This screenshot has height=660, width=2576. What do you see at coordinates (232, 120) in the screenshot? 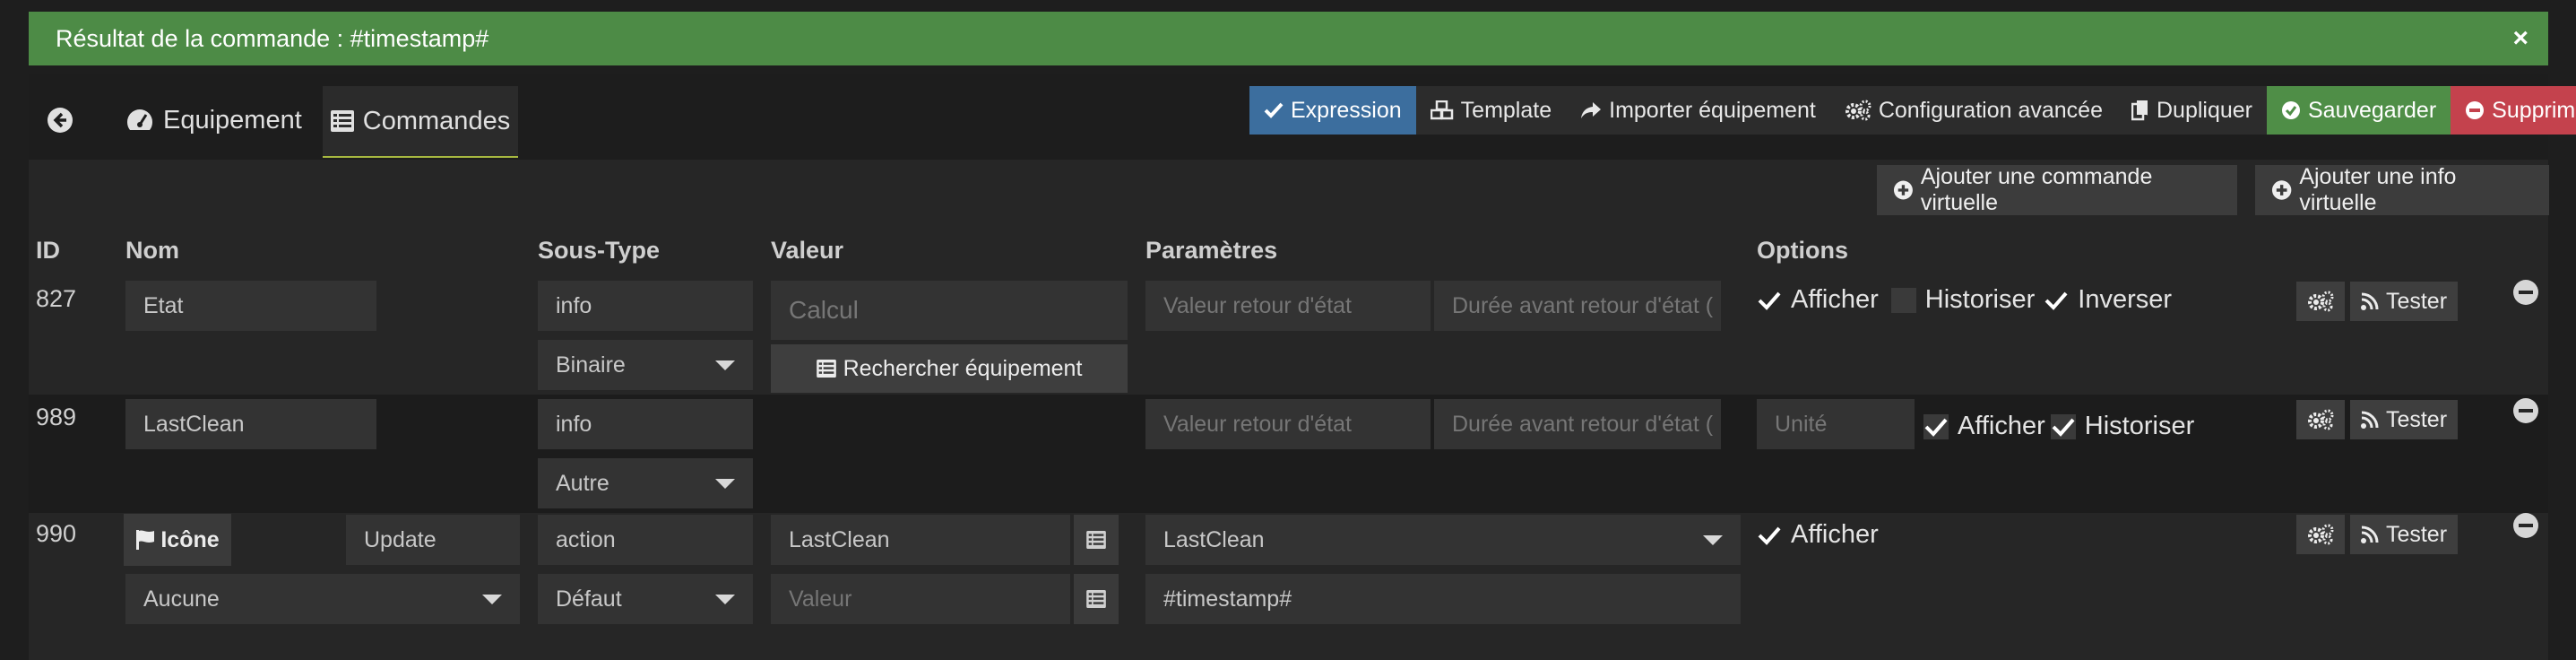
I see `tab-equipment-label: Equipement` at bounding box center [232, 120].